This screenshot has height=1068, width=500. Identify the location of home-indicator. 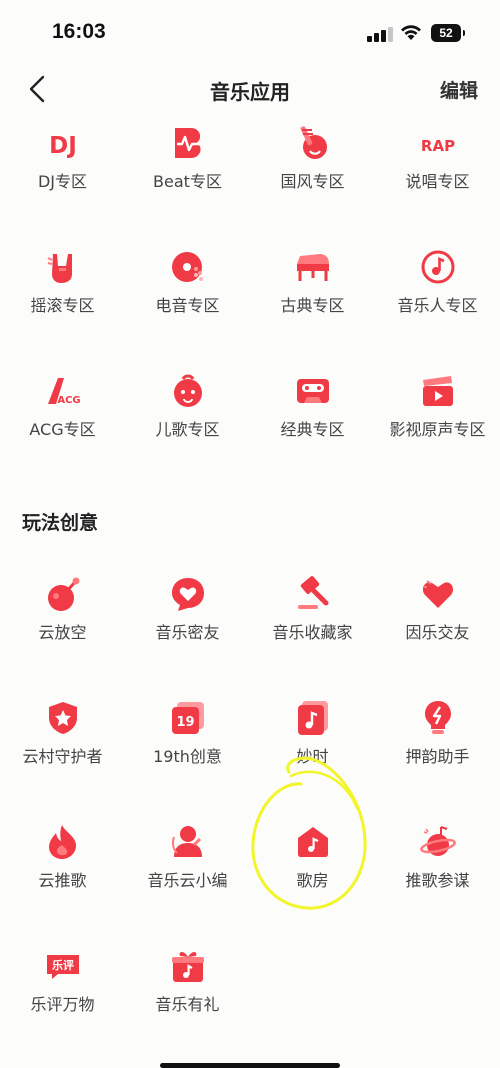
(250, 1065).